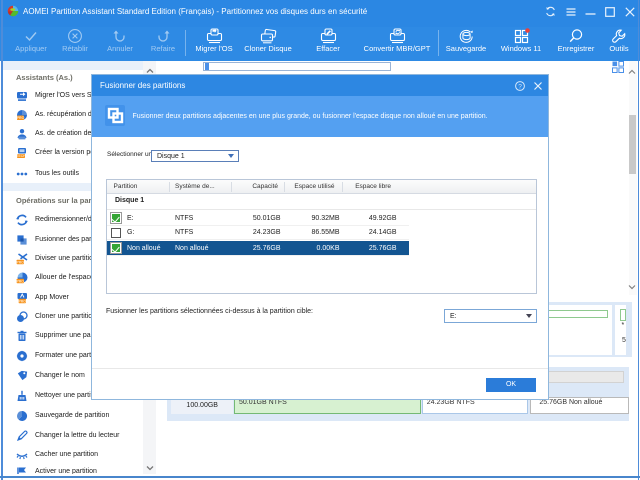 The width and height of the screenshot is (640, 480). What do you see at coordinates (21, 157) in the screenshot?
I see `svg-text: TECH` at bounding box center [21, 157].